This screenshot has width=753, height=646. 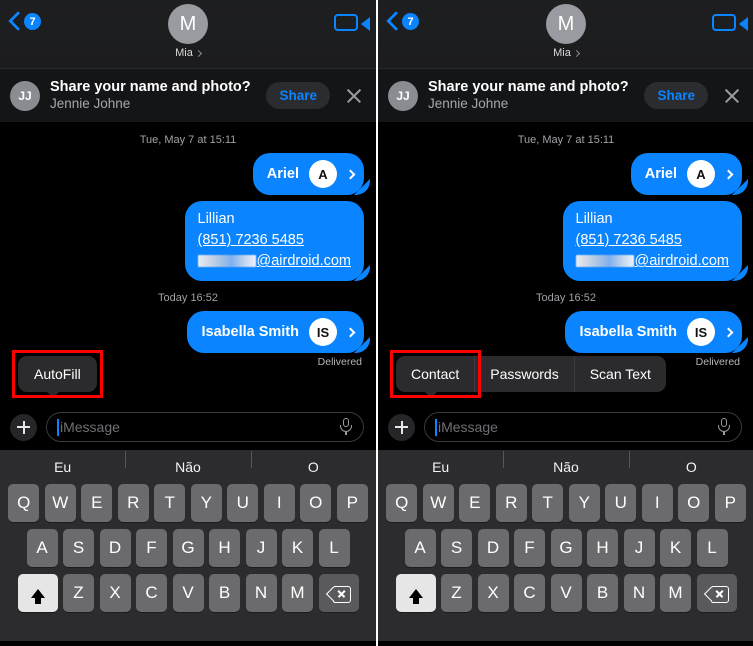 I want to click on banner-title: Share your name and photo?, so click(x=150, y=87).